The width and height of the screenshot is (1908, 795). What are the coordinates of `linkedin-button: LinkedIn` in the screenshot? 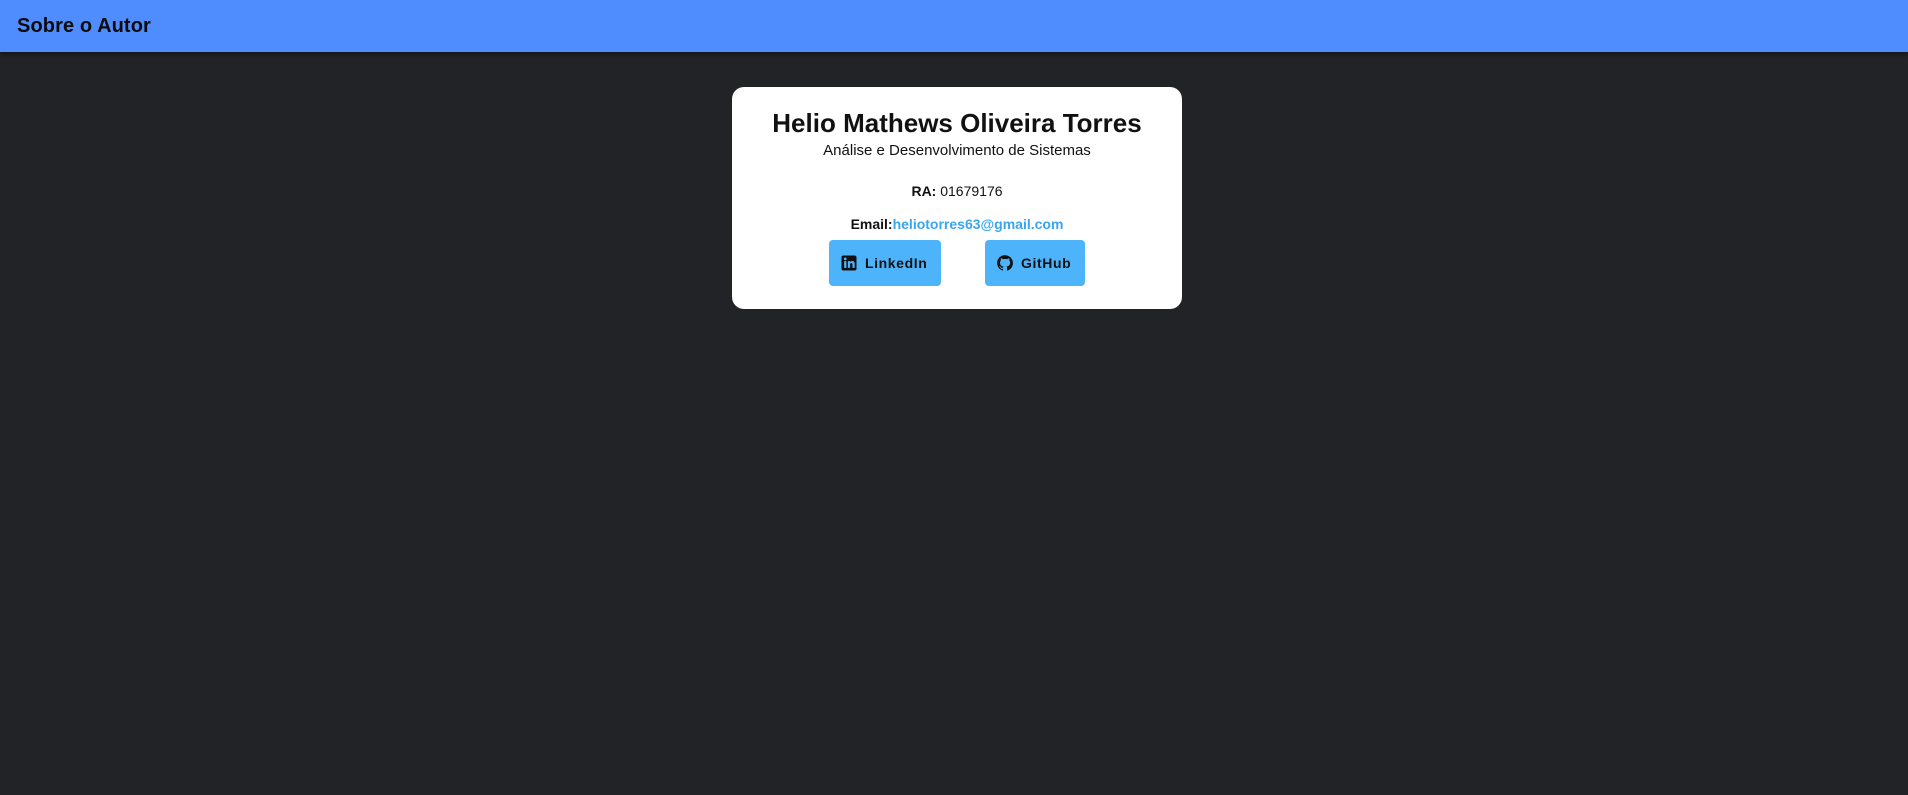 It's located at (885, 263).